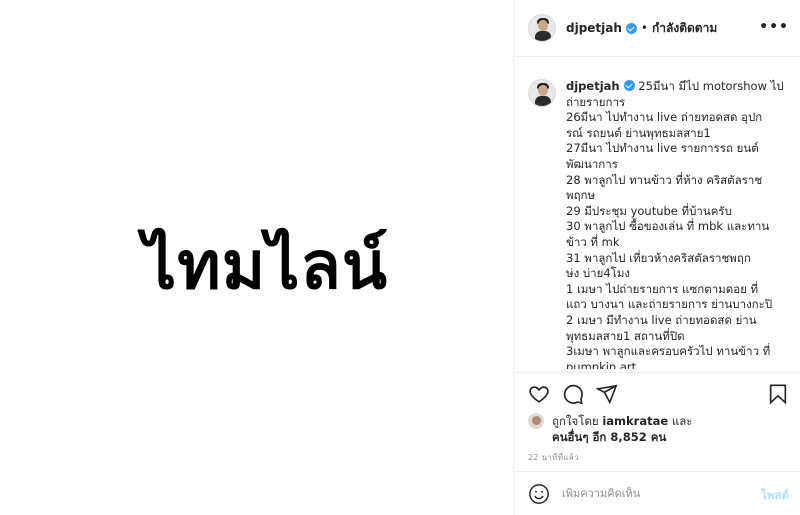  What do you see at coordinates (668, 226) in the screenshot?
I see `caption-line: 30 พาลูกไป ซื้อของเล่น ที่ mbk และทาน` at bounding box center [668, 226].